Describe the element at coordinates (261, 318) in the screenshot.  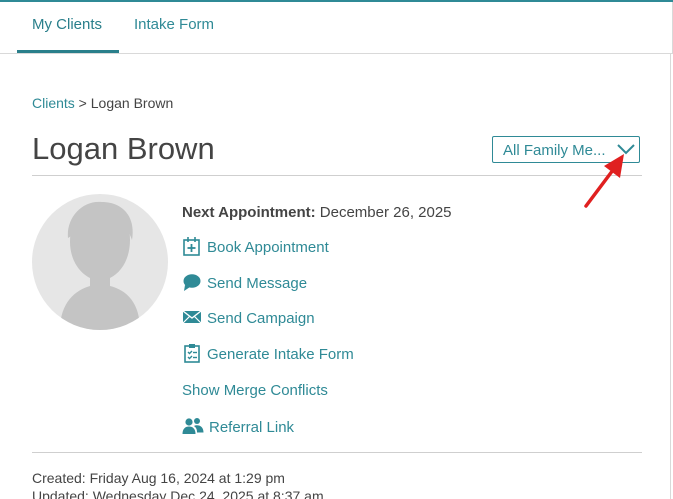
I see `send-campaign-label: Send Campaign` at that location.